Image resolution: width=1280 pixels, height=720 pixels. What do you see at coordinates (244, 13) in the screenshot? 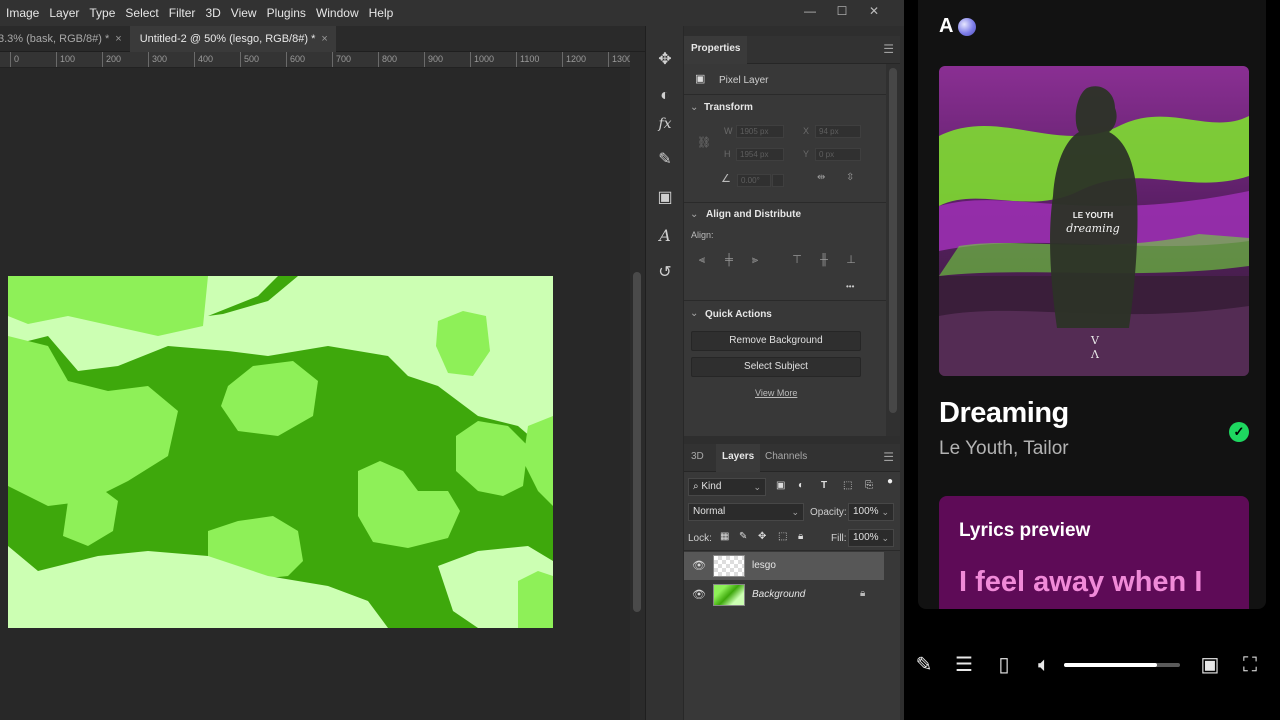
I see `menu-view: View` at bounding box center [244, 13].